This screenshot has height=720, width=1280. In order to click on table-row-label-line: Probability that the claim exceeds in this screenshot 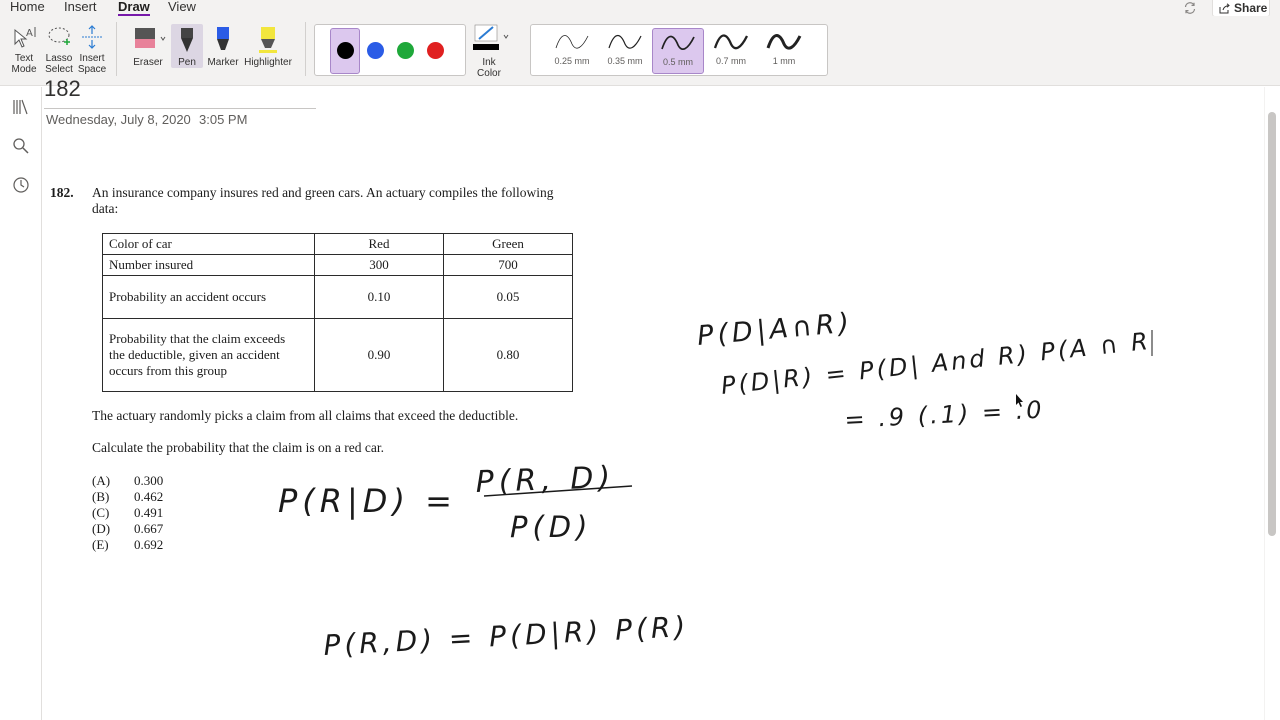, I will do `click(197, 338)`.